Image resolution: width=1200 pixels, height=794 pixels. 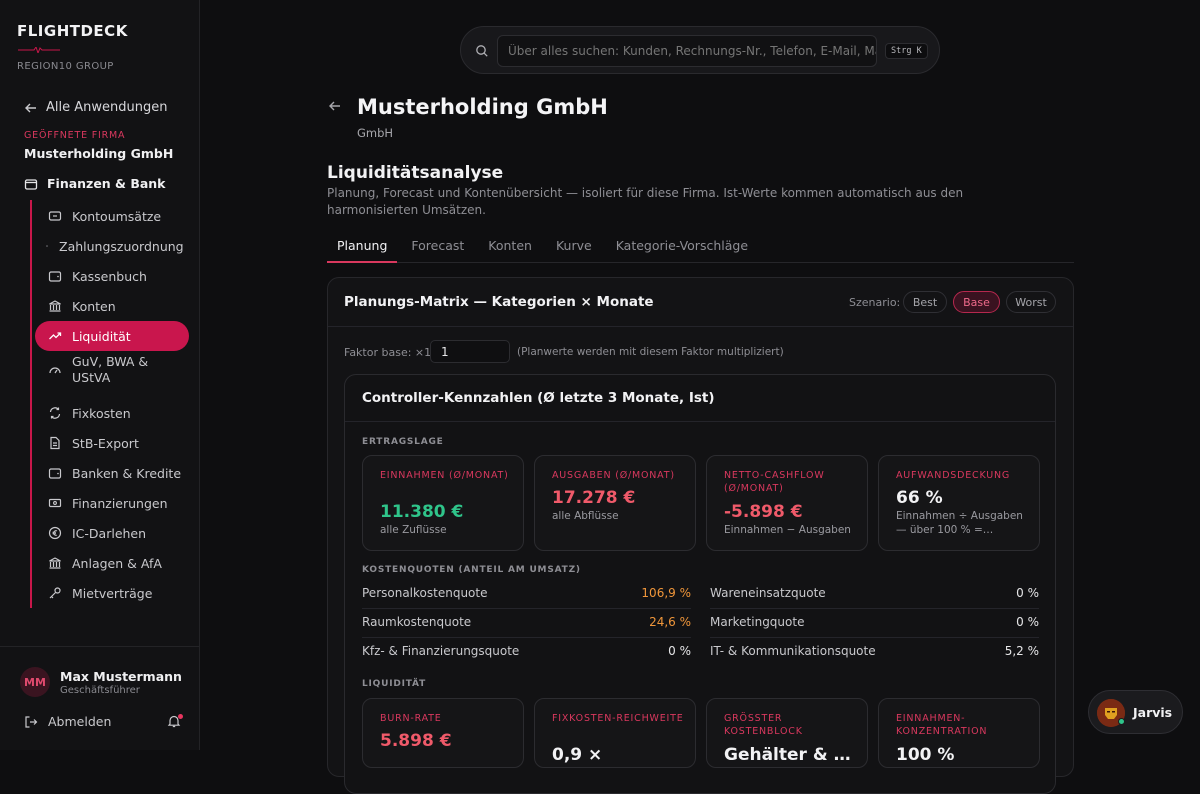 I want to click on banknote-icon, so click(x=55, y=503).